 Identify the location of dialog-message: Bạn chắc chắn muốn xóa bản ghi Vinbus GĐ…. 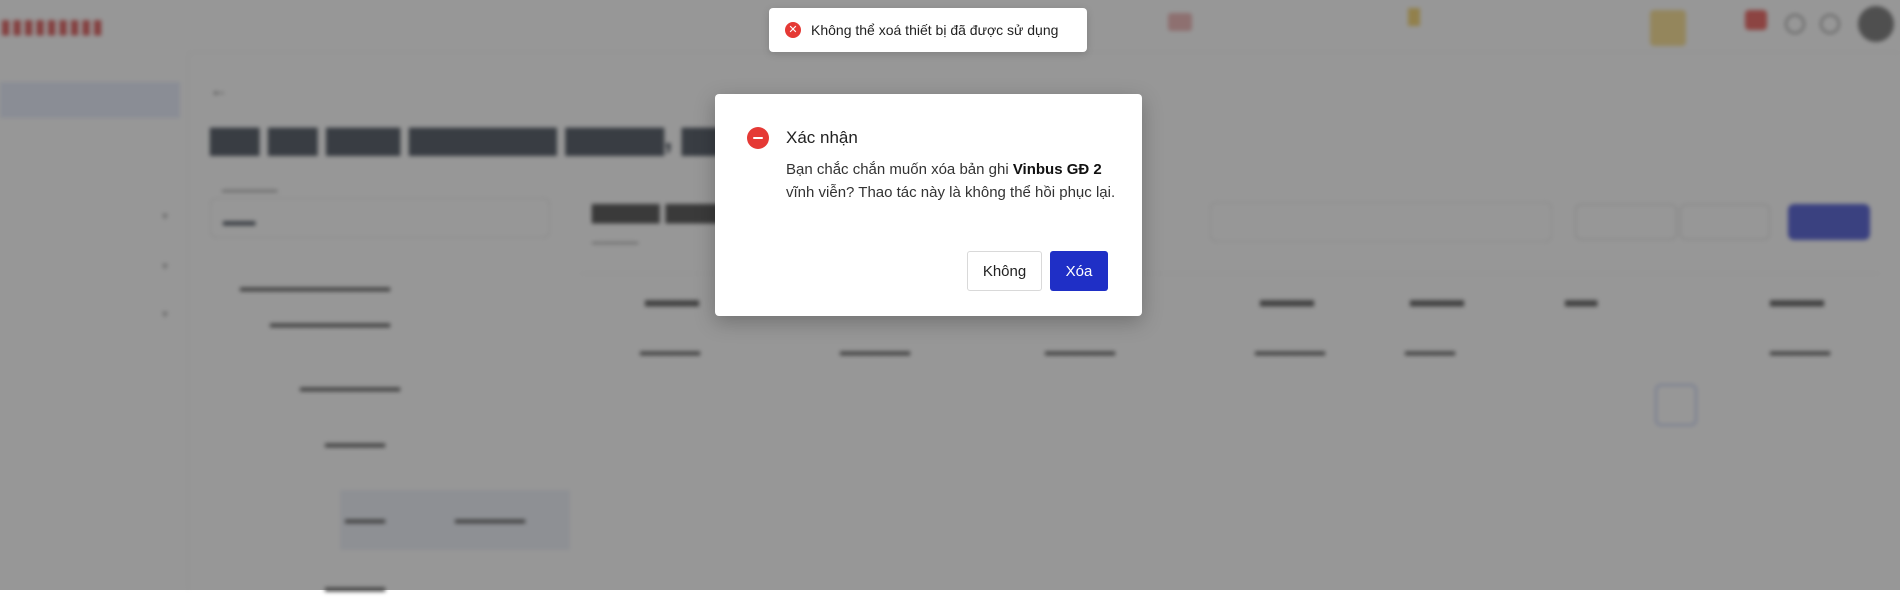
(951, 181).